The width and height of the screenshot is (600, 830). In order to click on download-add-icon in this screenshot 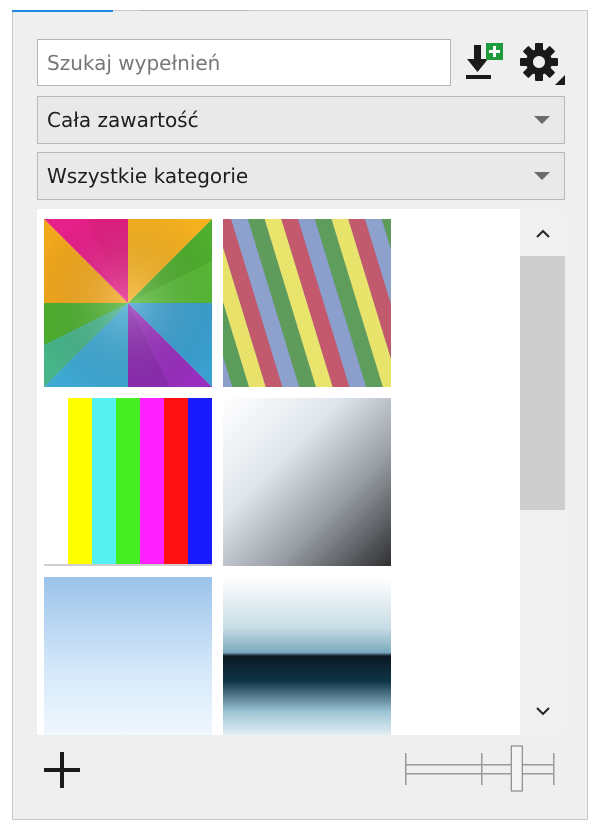, I will do `click(484, 61)`.